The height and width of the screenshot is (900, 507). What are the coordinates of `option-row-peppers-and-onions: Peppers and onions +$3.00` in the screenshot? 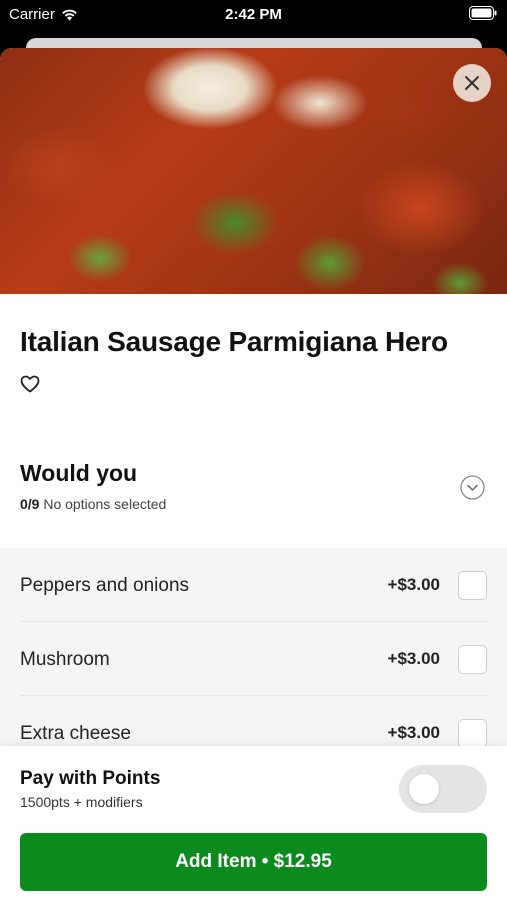 It's located at (253, 585).